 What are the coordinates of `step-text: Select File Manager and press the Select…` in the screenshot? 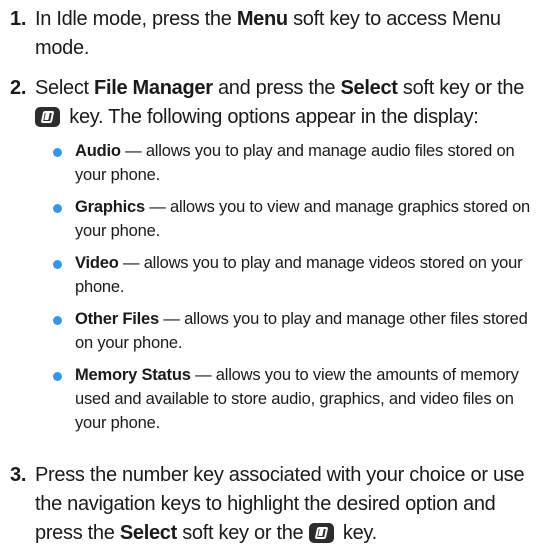 It's located at (280, 102).